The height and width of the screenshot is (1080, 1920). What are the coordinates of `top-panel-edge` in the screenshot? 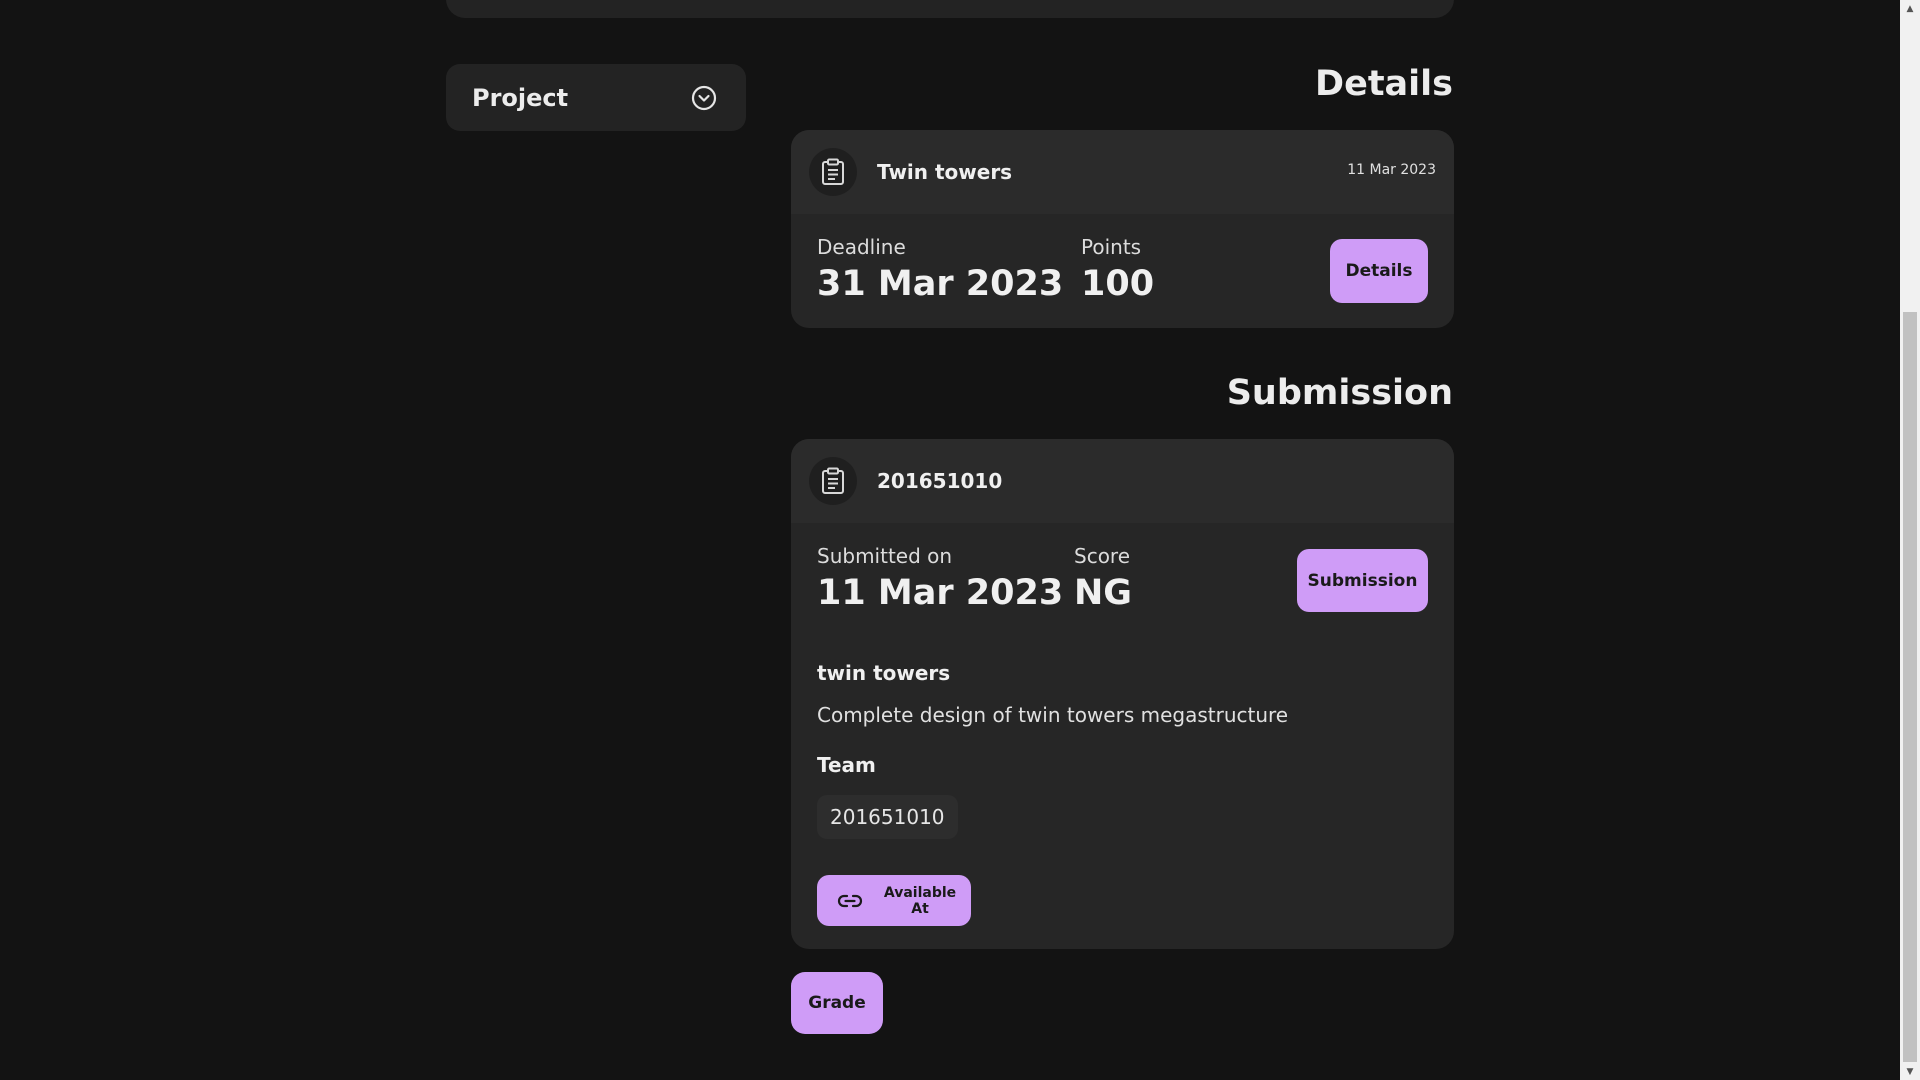 It's located at (950, 9).